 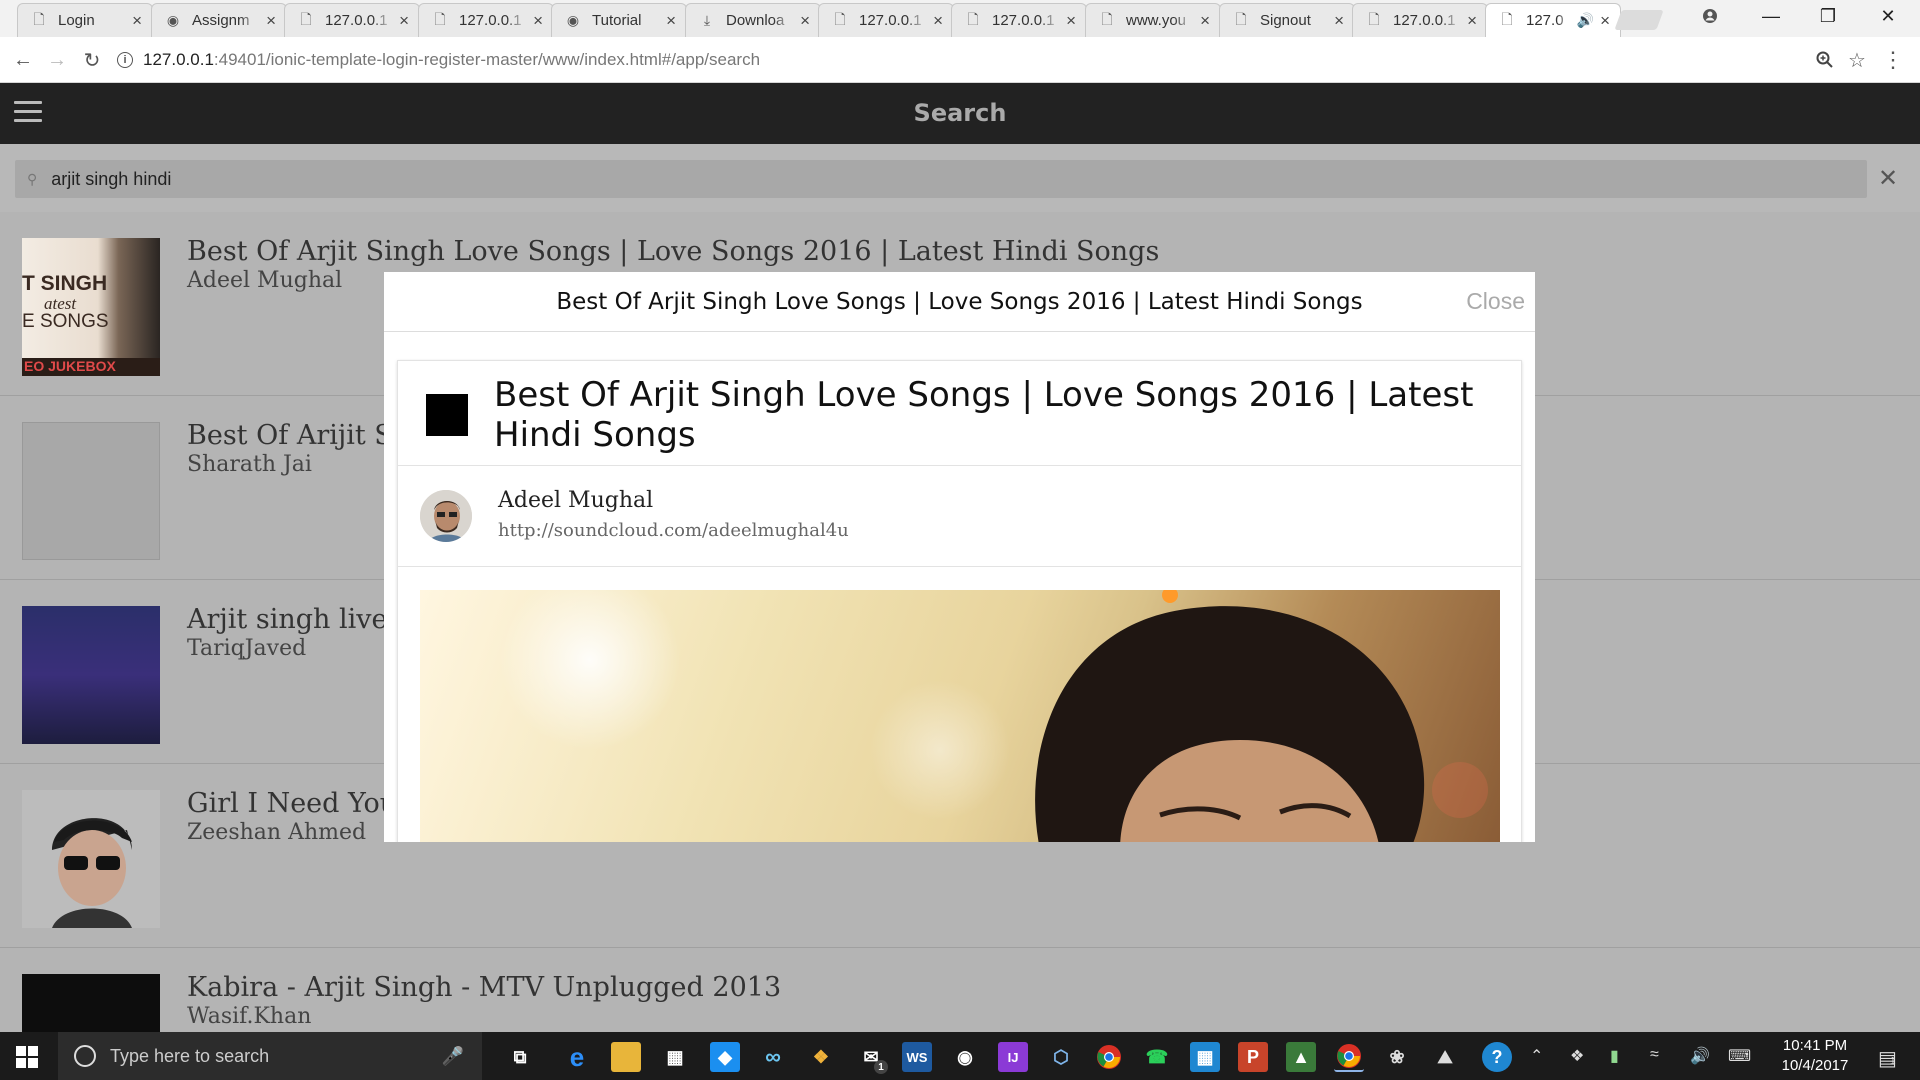 I want to click on webstorm-icon: WS, so click(x=917, y=1057).